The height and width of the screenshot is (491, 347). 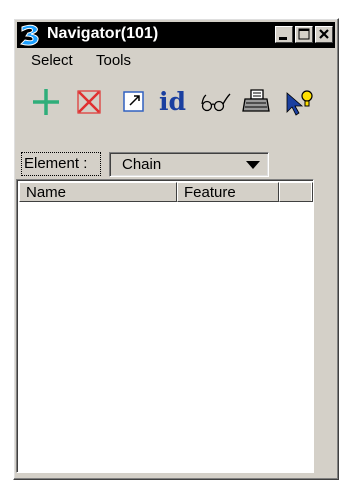 What do you see at coordinates (284, 34) in the screenshot?
I see `minimize-button` at bounding box center [284, 34].